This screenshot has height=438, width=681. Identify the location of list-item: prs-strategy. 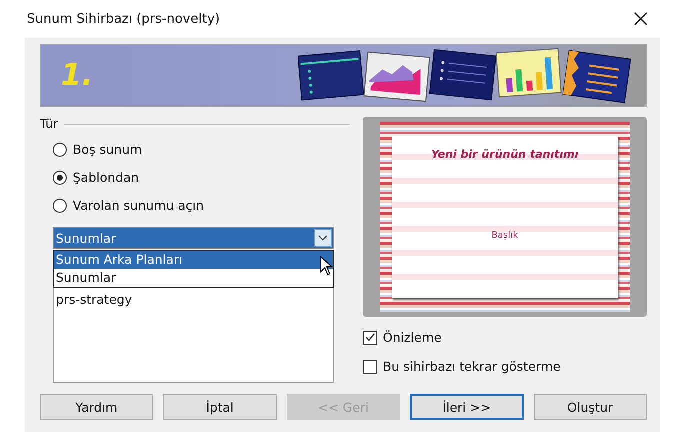
(193, 299).